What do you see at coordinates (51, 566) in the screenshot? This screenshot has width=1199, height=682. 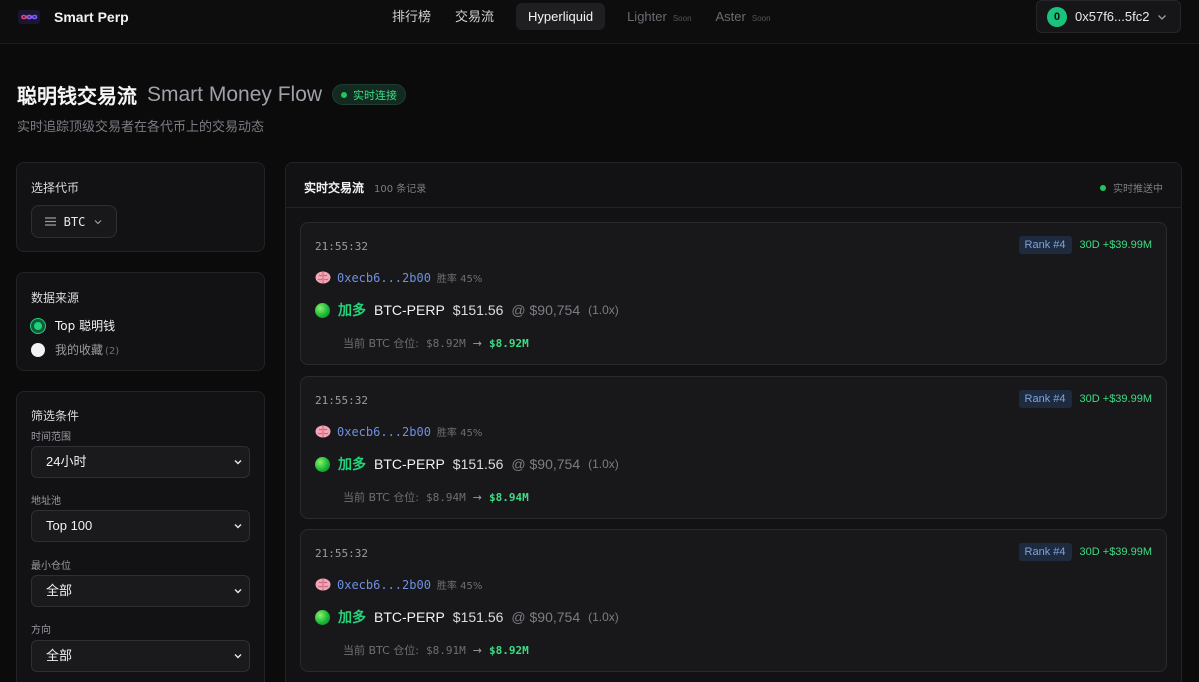 I see `min-position-label: 最小仓位` at bounding box center [51, 566].